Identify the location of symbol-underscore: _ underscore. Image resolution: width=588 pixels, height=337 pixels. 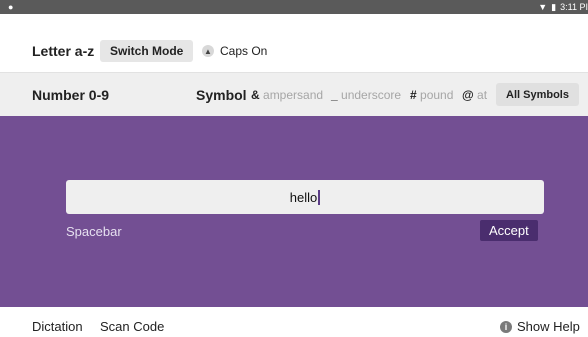
(366, 95).